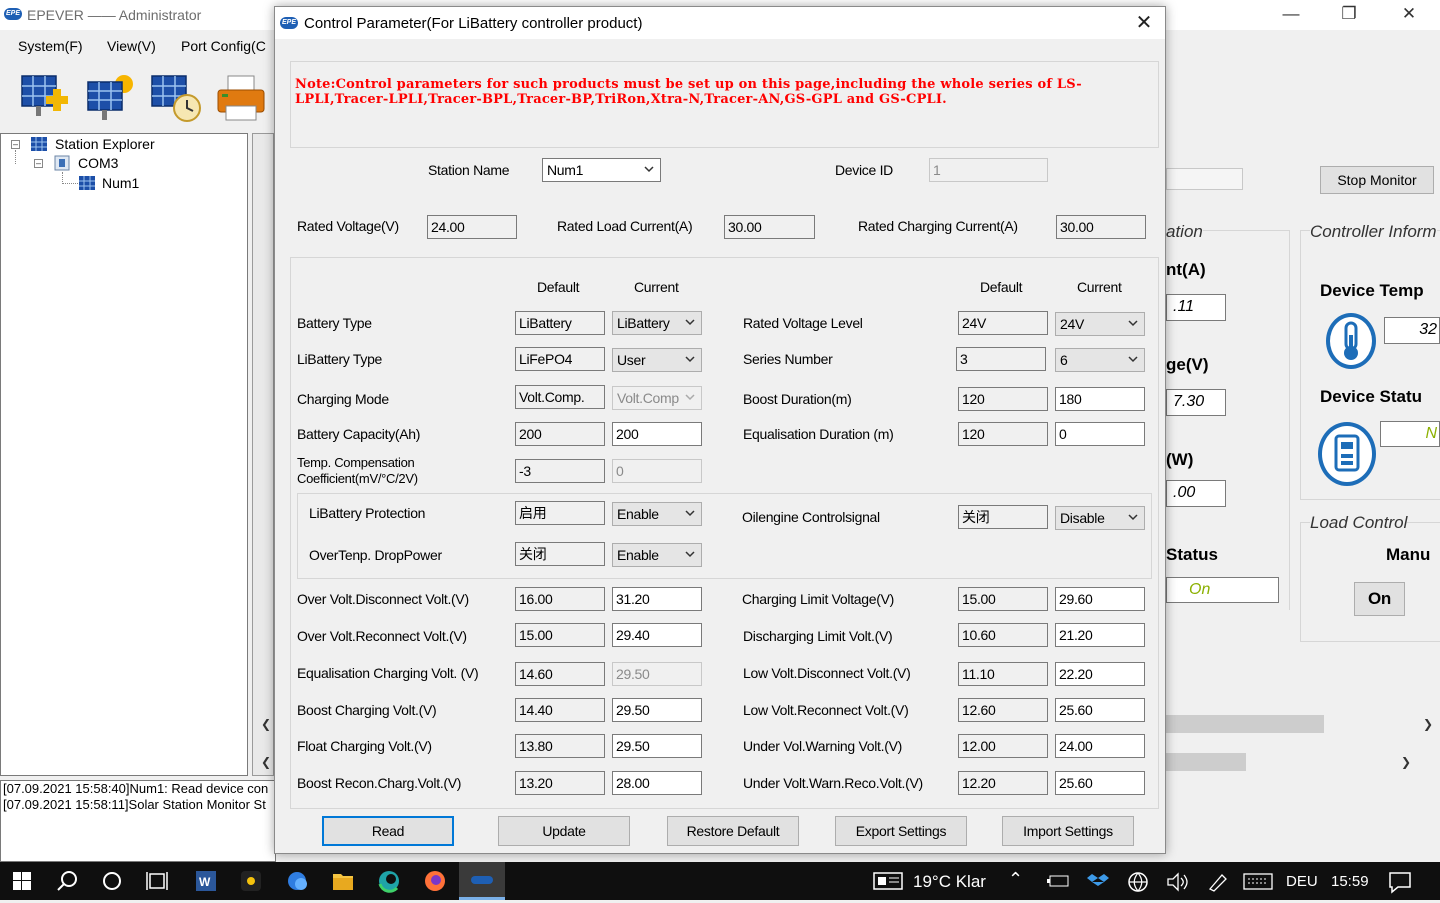 Image resolution: width=1440 pixels, height=903 pixels. Describe the element at coordinates (120, 183) in the screenshot. I see `tree-item-num1: Num1` at that location.